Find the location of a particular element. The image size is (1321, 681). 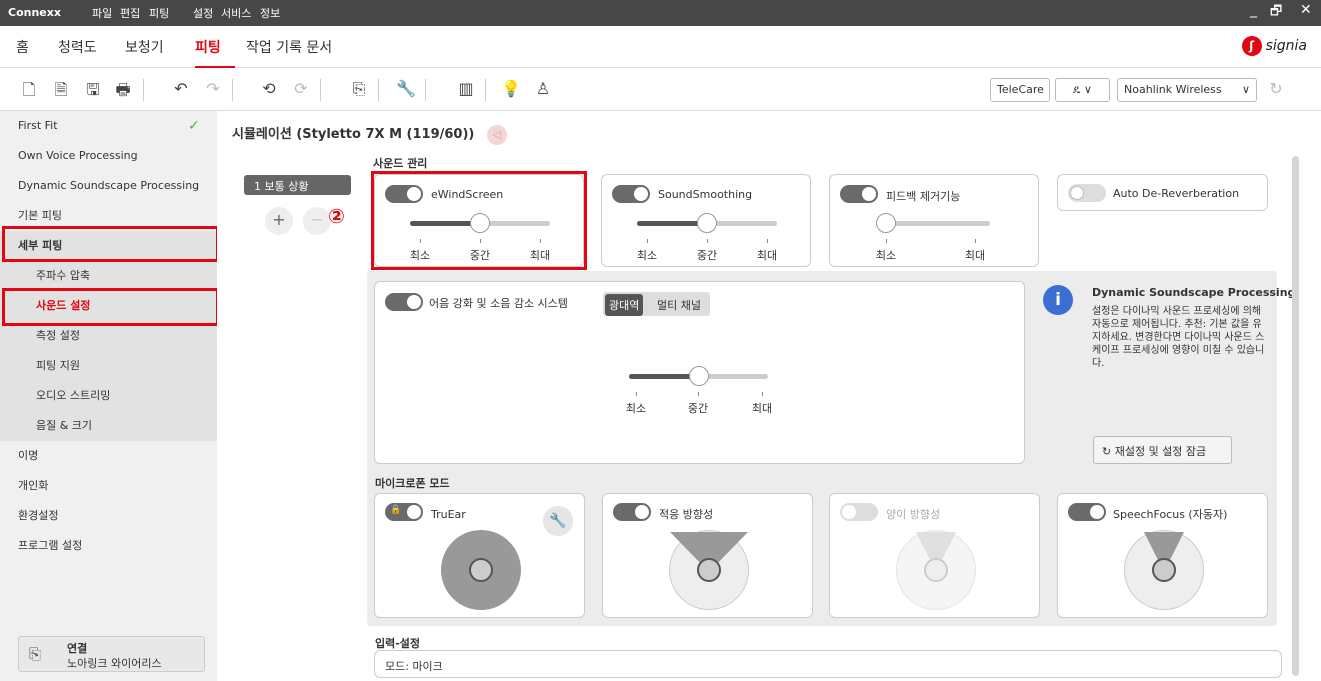

scale-mid: 중간 is located at coordinates (707, 255).